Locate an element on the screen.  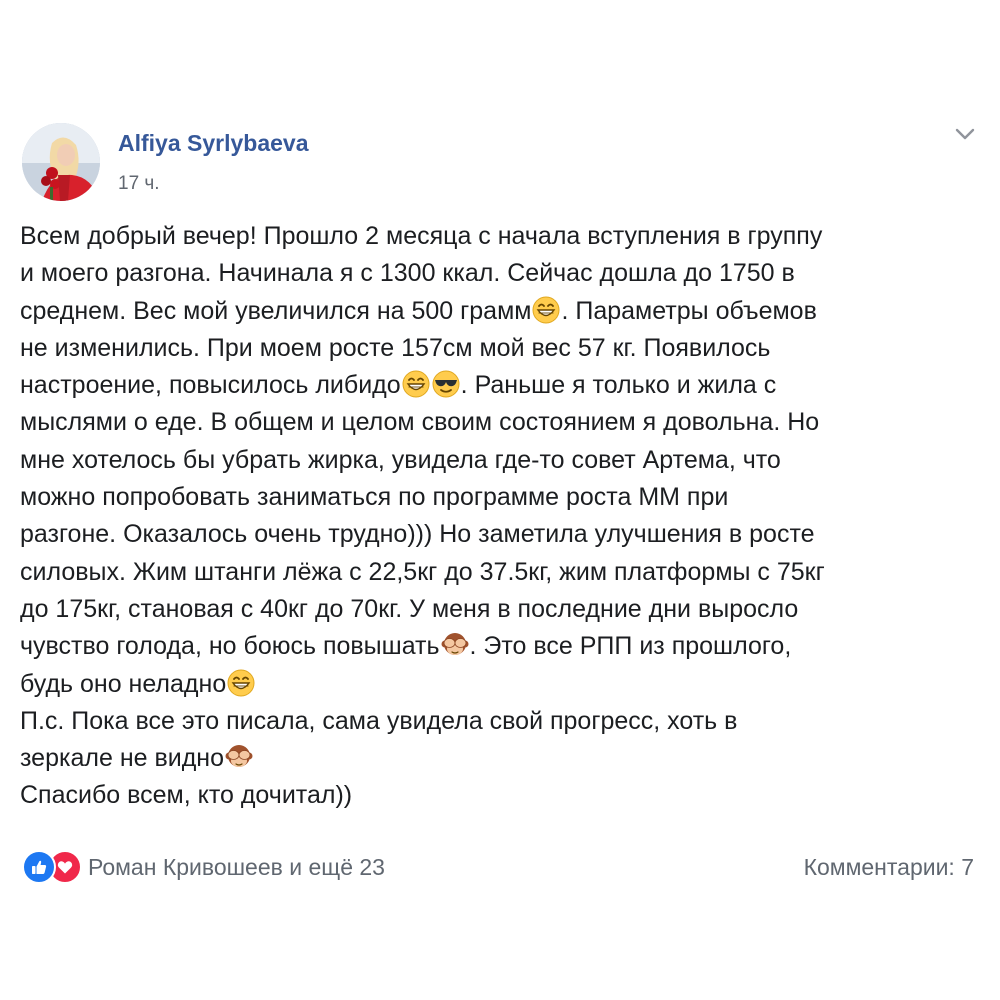
author-avatar is located at coordinates (61, 162).